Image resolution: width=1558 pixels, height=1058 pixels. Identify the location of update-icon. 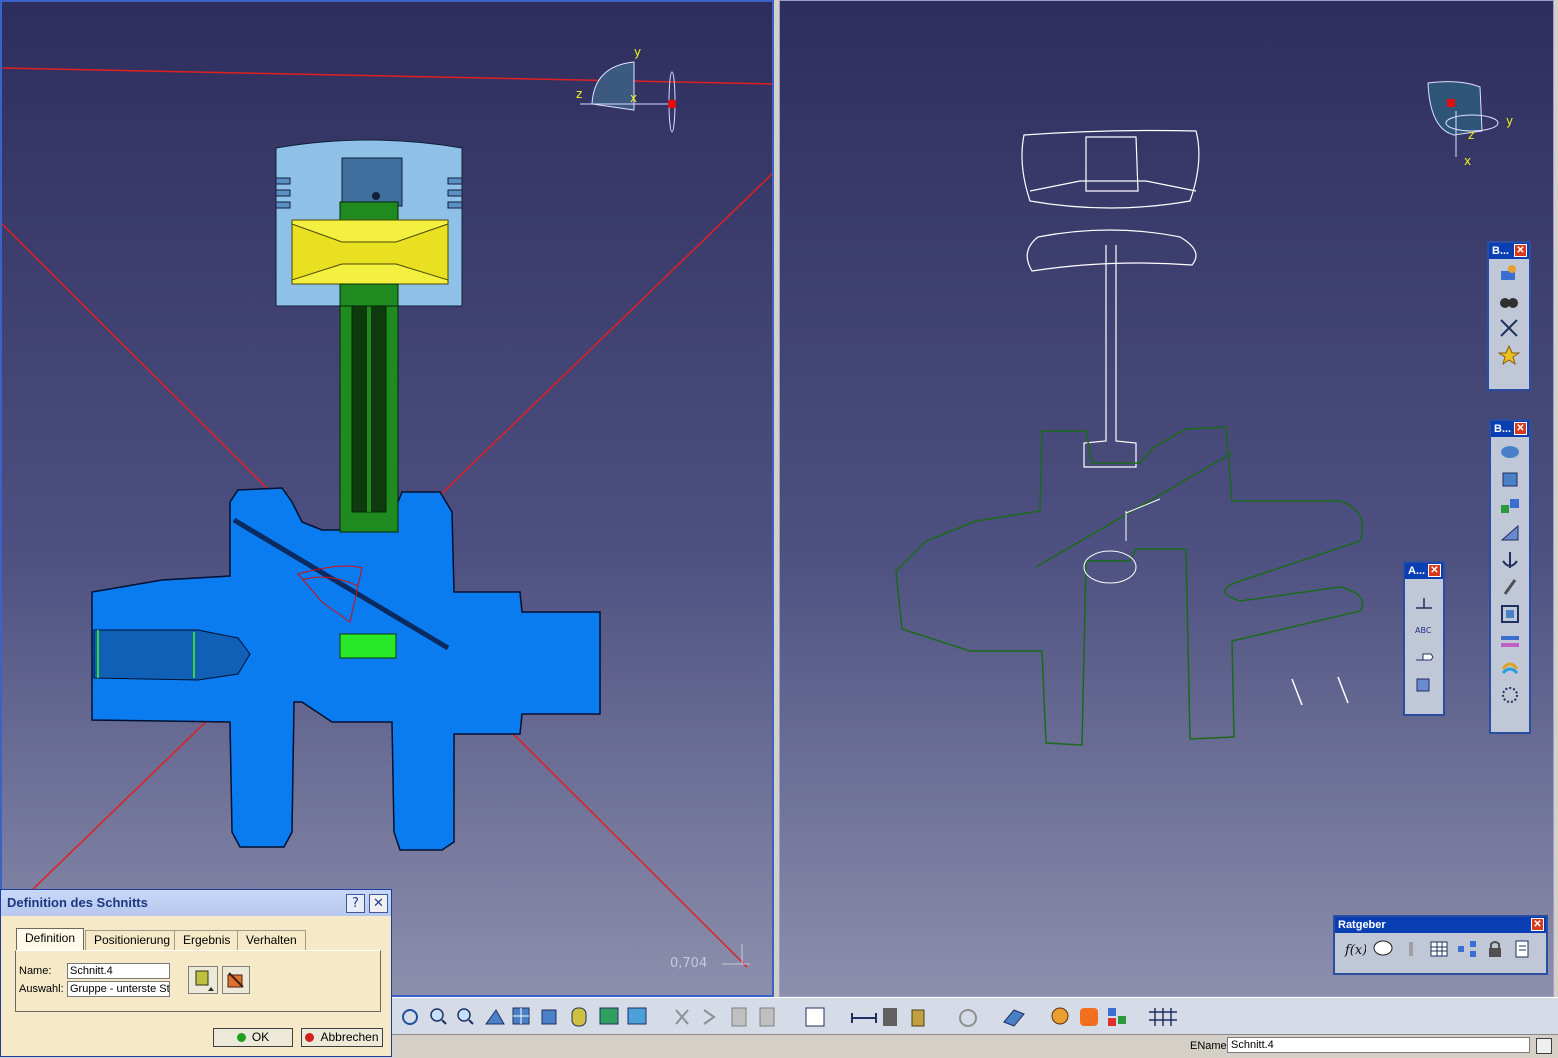
(968, 1018).